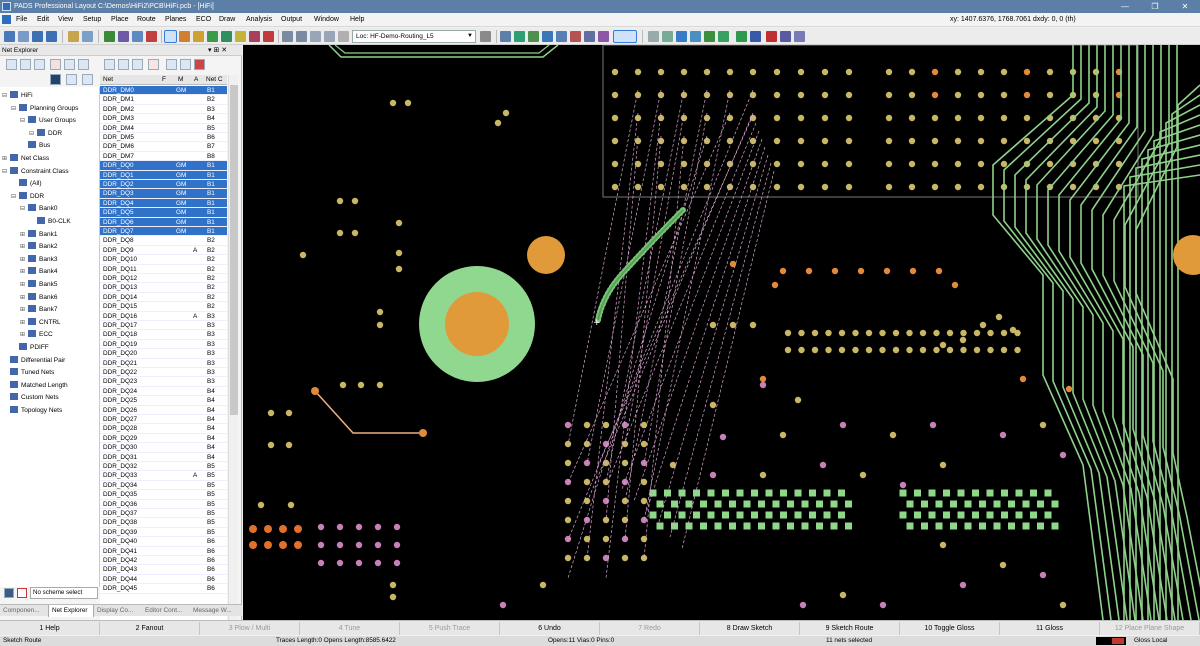 Image resolution: width=1200 pixels, height=646 pixels. I want to click on close-button: ✕, so click(1185, 6).